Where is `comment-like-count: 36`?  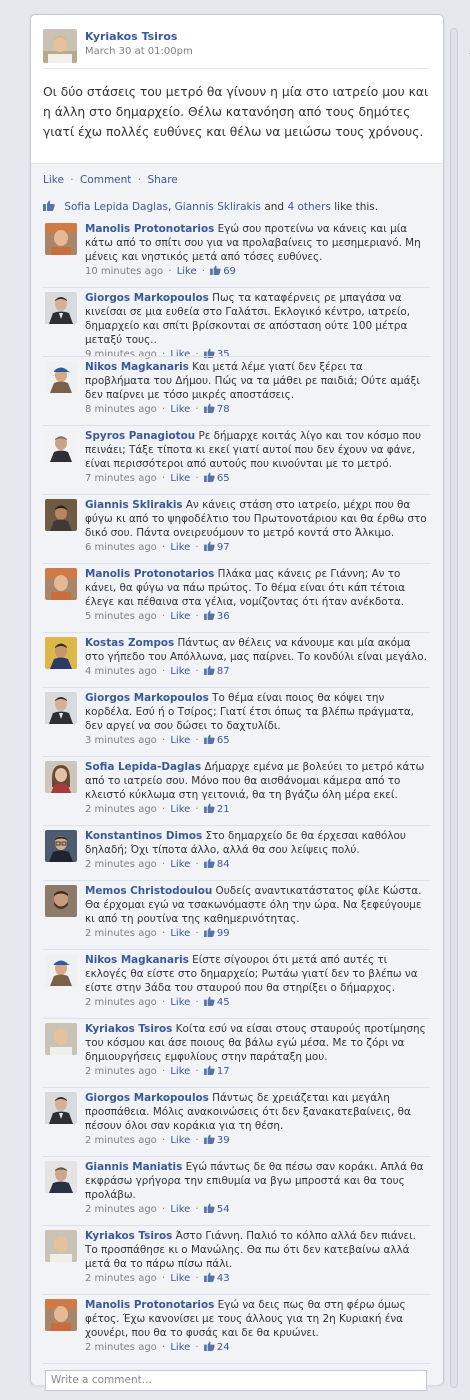
comment-like-count: 36 is located at coordinates (223, 616).